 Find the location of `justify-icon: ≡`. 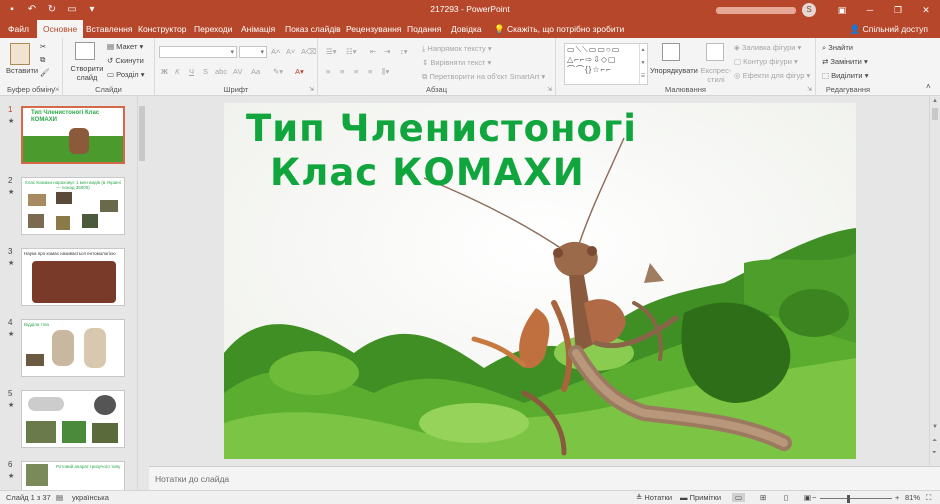

justify-icon: ≡ is located at coordinates (370, 71).